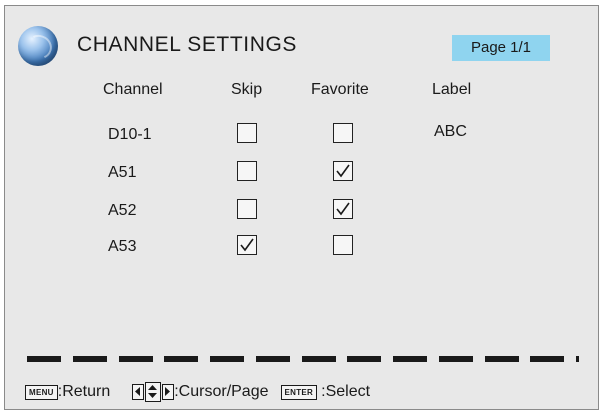 Image resolution: width=604 pixels, height=415 pixels. What do you see at coordinates (221, 391) in the screenshot?
I see `cursor-page-hint: :Cursor/Page` at bounding box center [221, 391].